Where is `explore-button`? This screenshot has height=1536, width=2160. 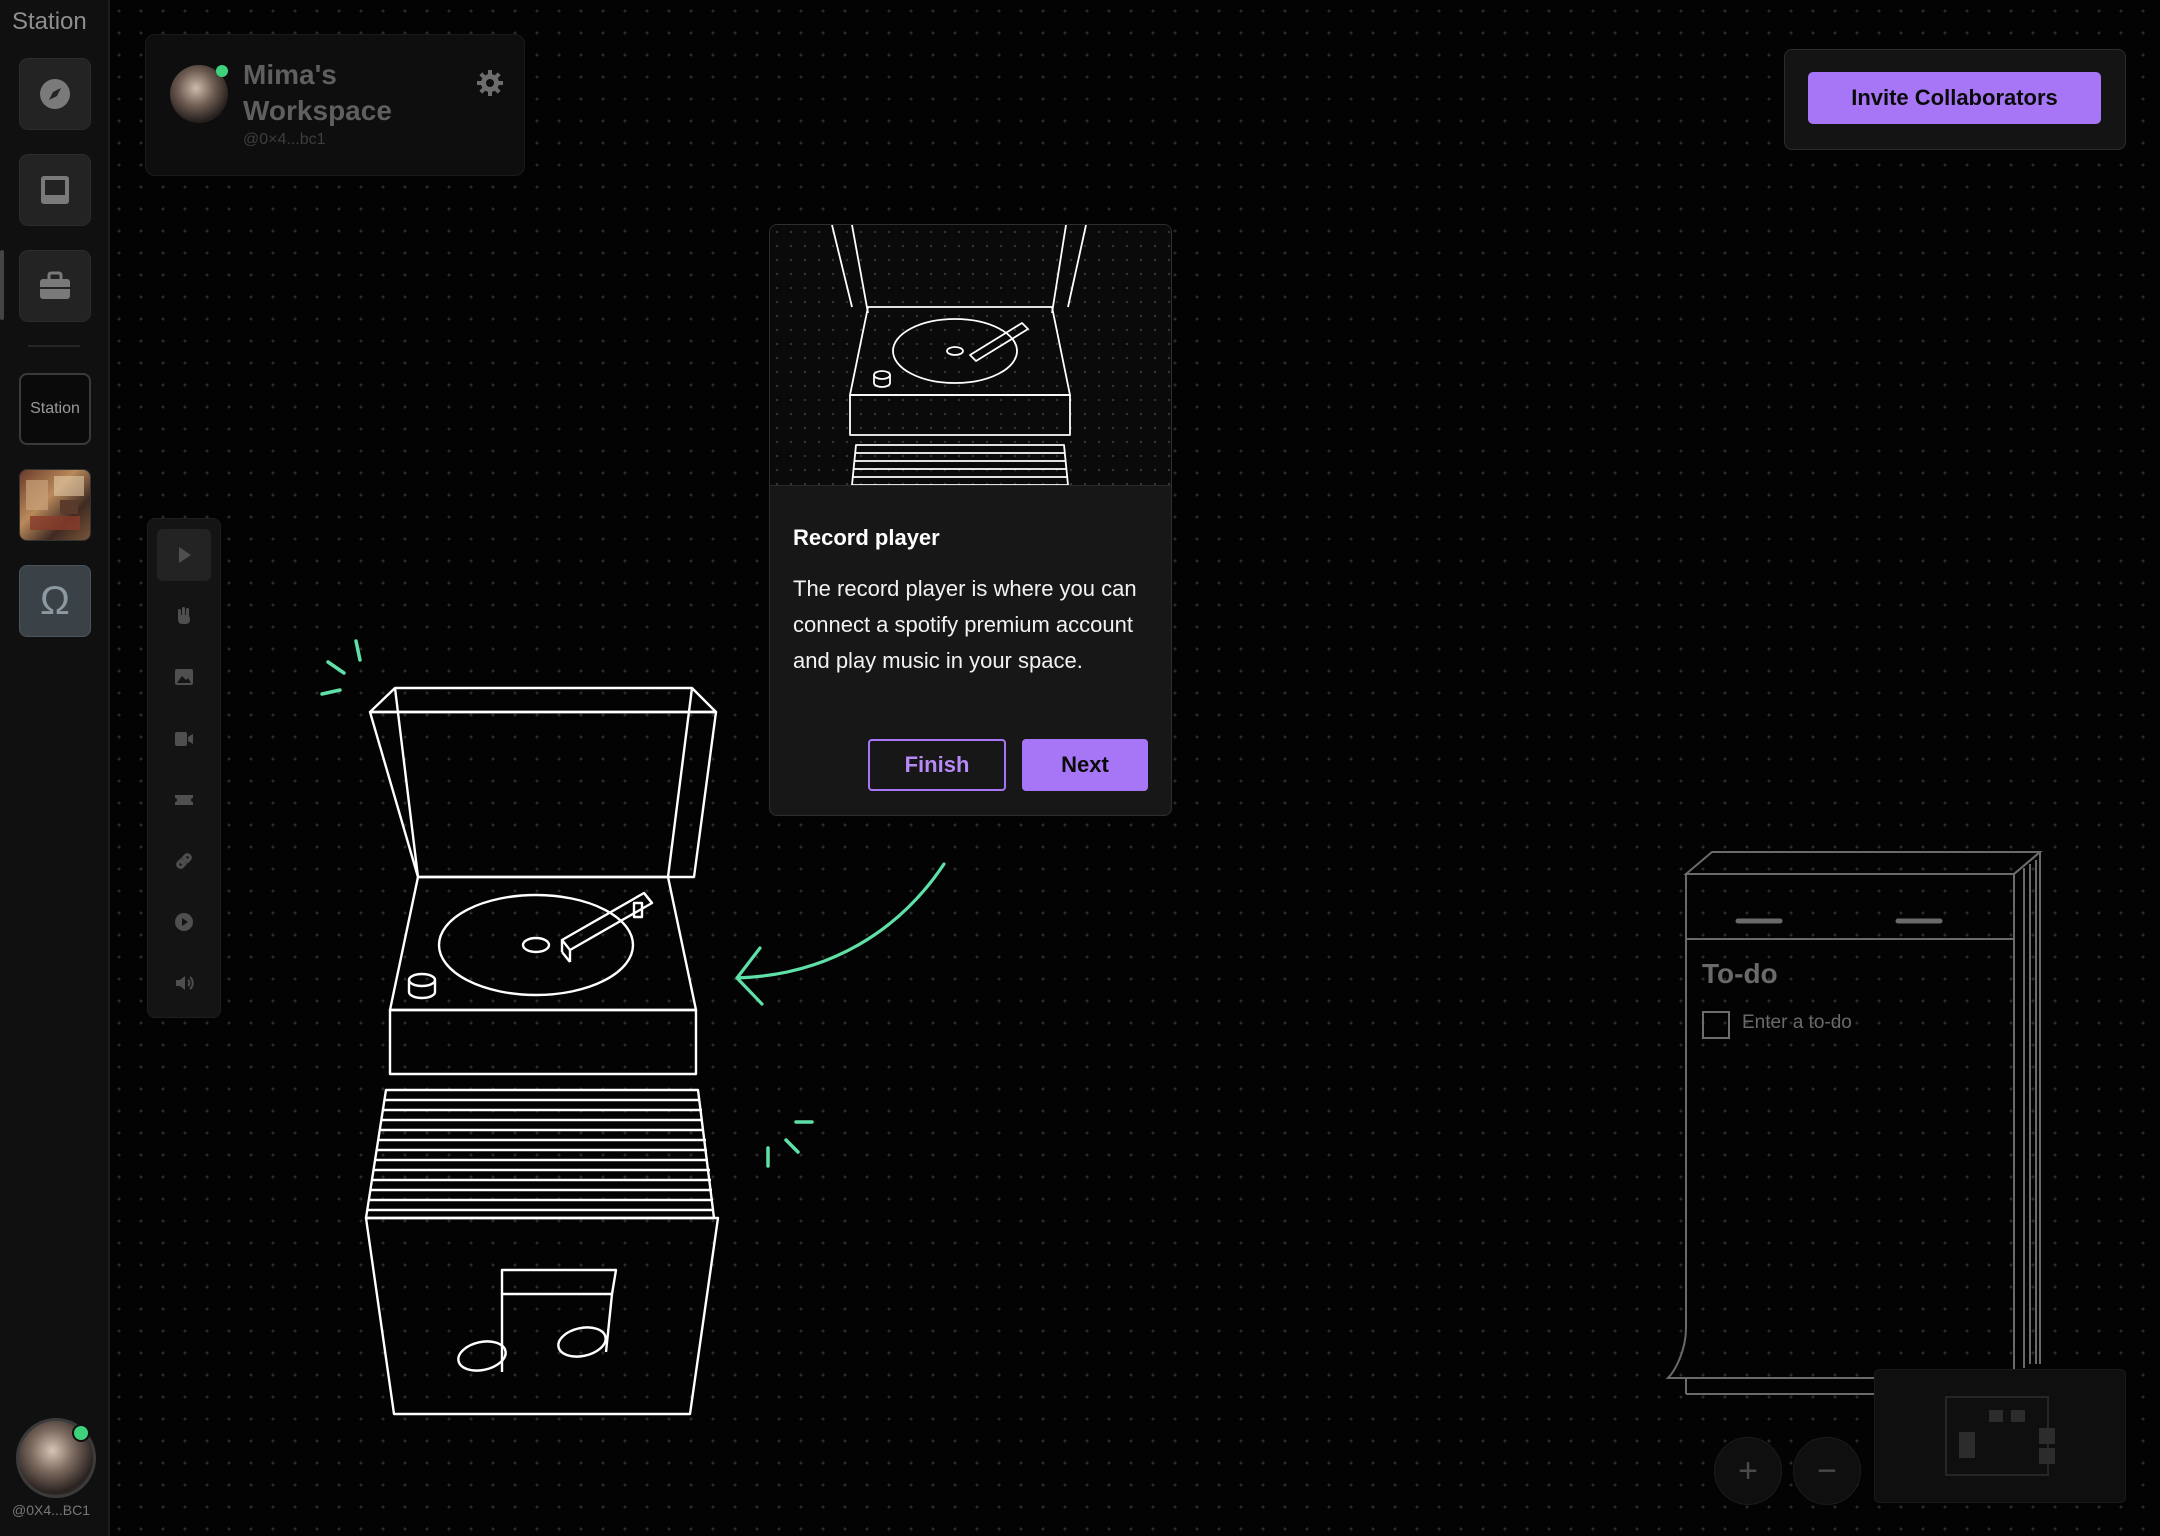
explore-button is located at coordinates (55, 94).